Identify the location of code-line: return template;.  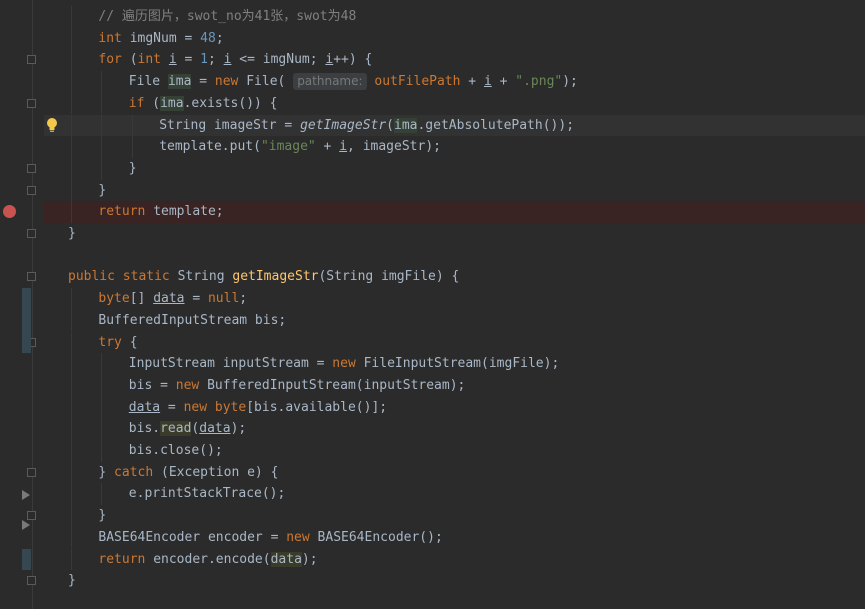
(454, 212).